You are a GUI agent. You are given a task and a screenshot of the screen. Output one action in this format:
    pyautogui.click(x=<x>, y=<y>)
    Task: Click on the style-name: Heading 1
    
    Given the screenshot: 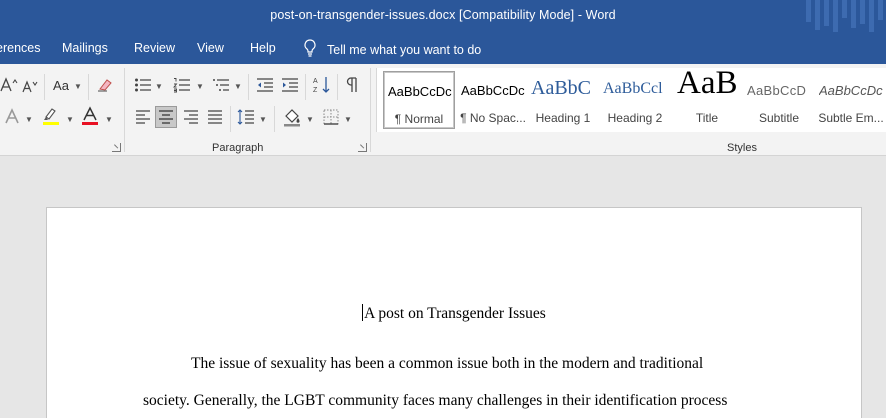 What is the action you would take?
    pyautogui.click(x=563, y=118)
    